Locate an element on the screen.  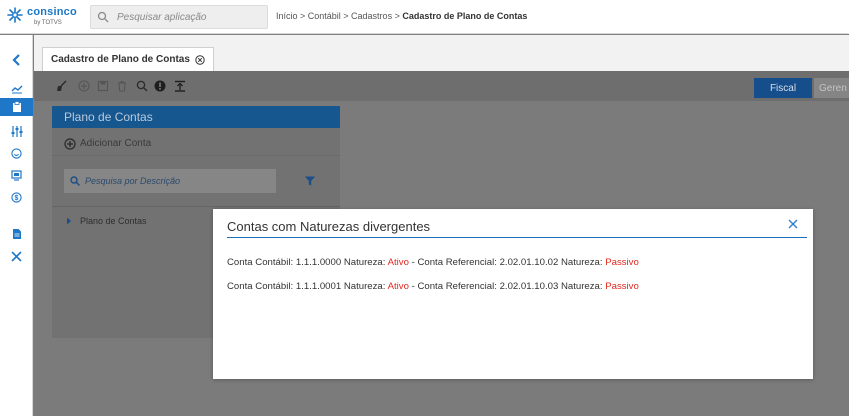
caret-right-icon is located at coordinates (69, 221).